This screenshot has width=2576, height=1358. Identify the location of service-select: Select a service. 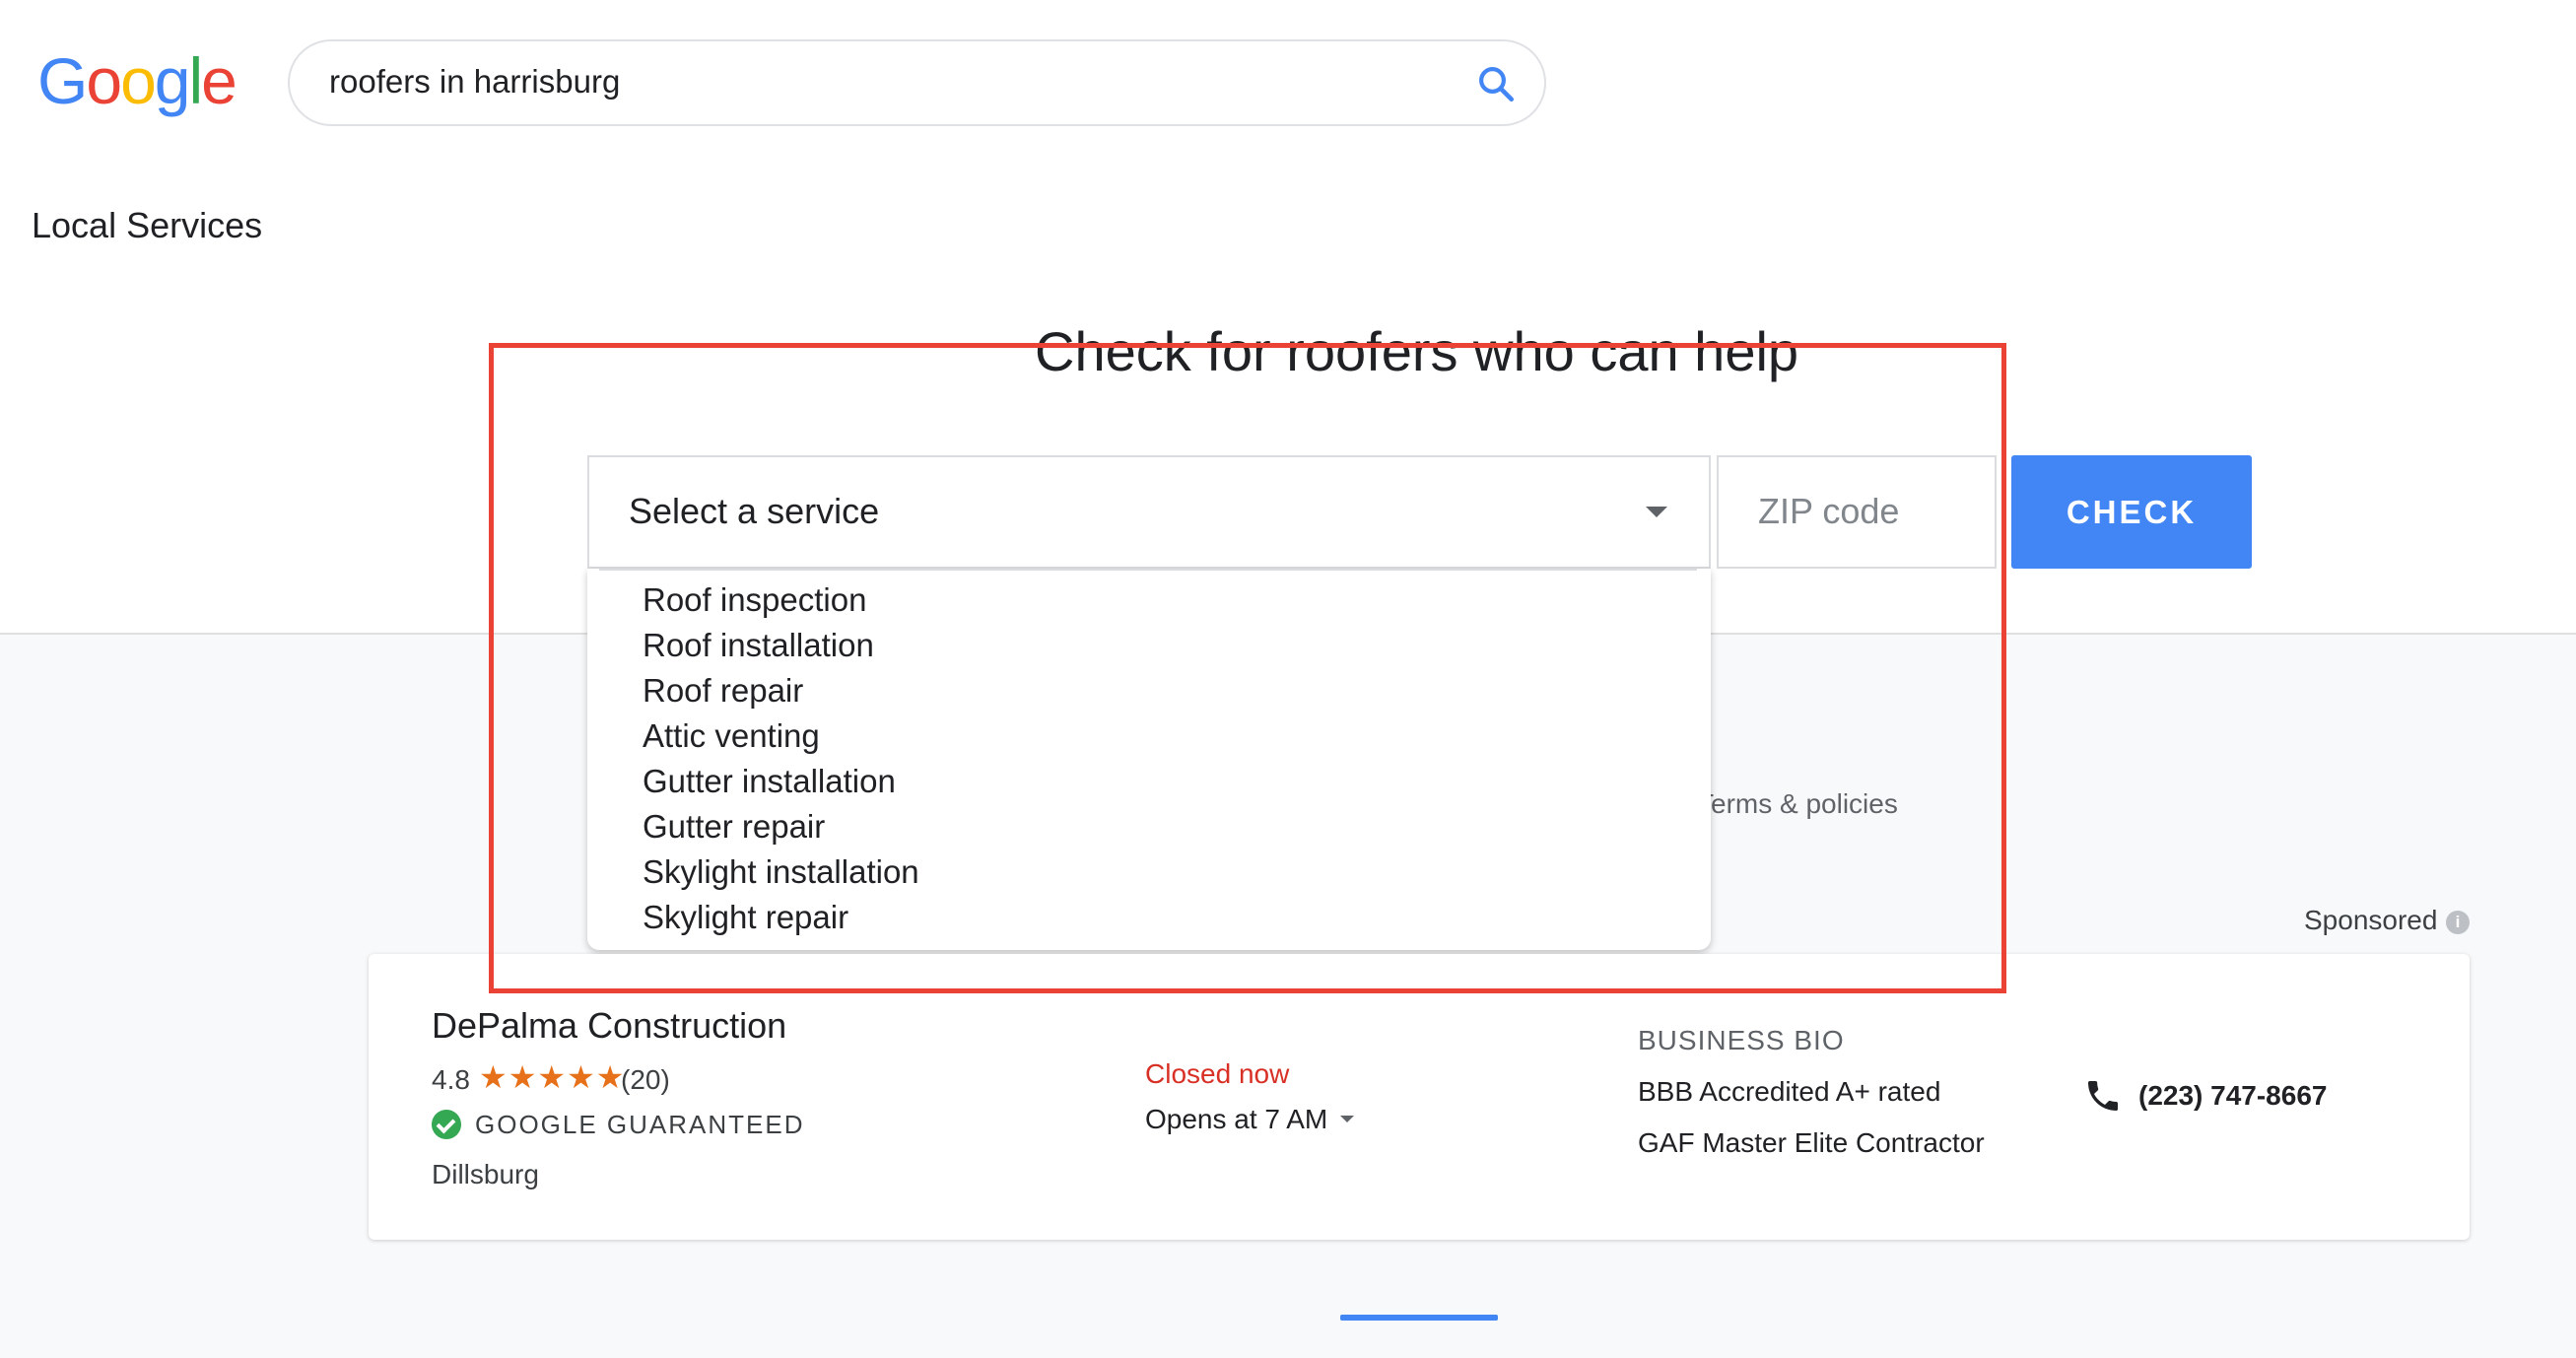
(1149, 512).